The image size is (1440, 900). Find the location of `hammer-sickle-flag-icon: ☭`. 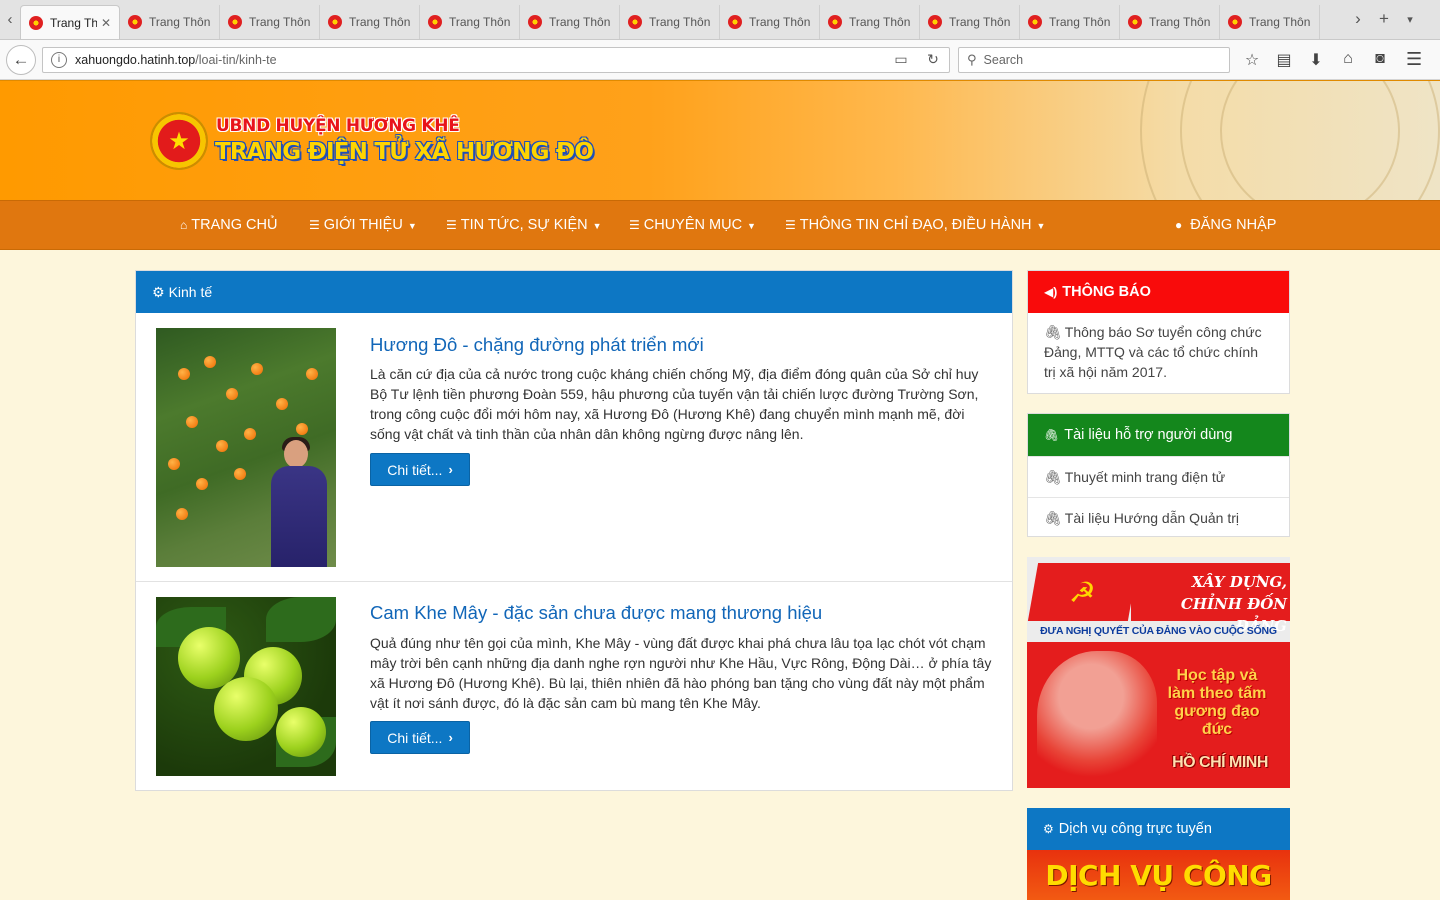

hammer-sickle-flag-icon: ☭ is located at coordinates (1083, 592).